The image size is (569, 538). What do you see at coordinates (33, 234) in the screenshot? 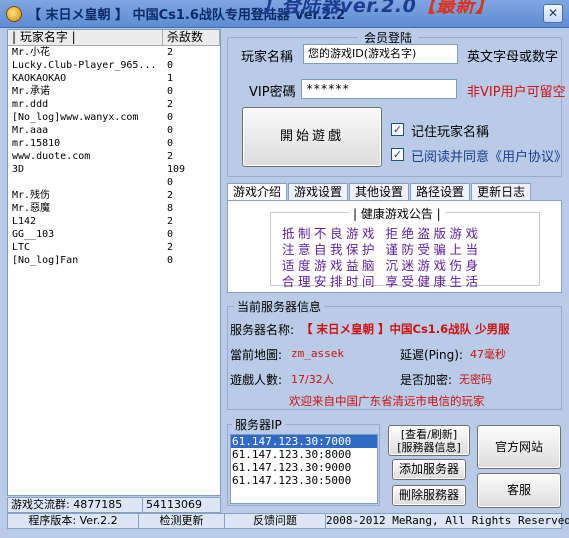
I see `player-name: GG__103` at bounding box center [33, 234].